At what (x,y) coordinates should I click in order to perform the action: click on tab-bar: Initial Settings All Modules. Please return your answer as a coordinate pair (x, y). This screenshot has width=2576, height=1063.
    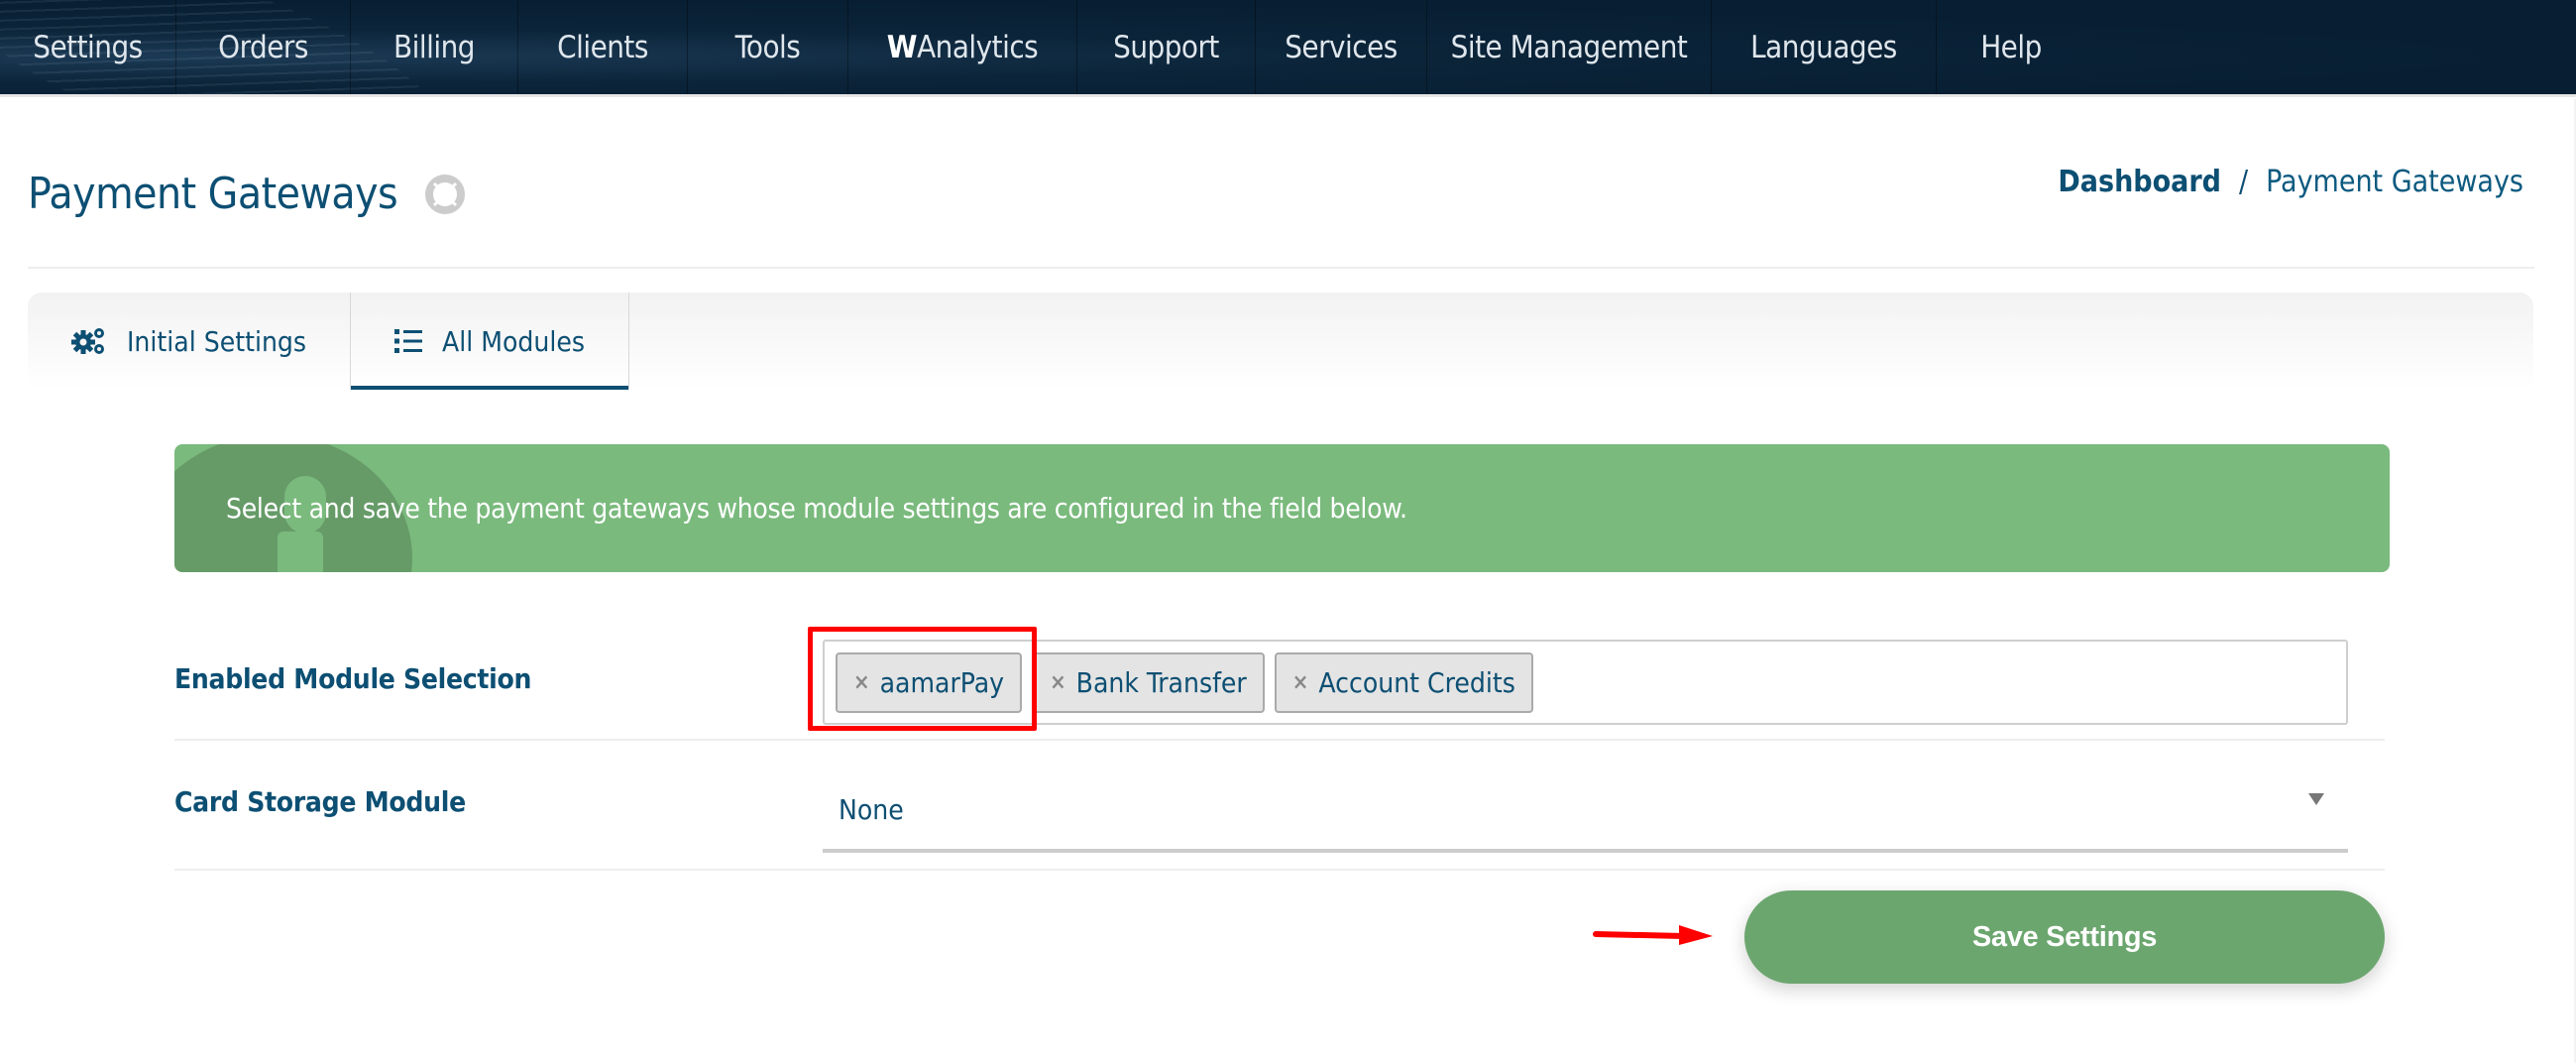
    Looking at the image, I should click on (1280, 341).